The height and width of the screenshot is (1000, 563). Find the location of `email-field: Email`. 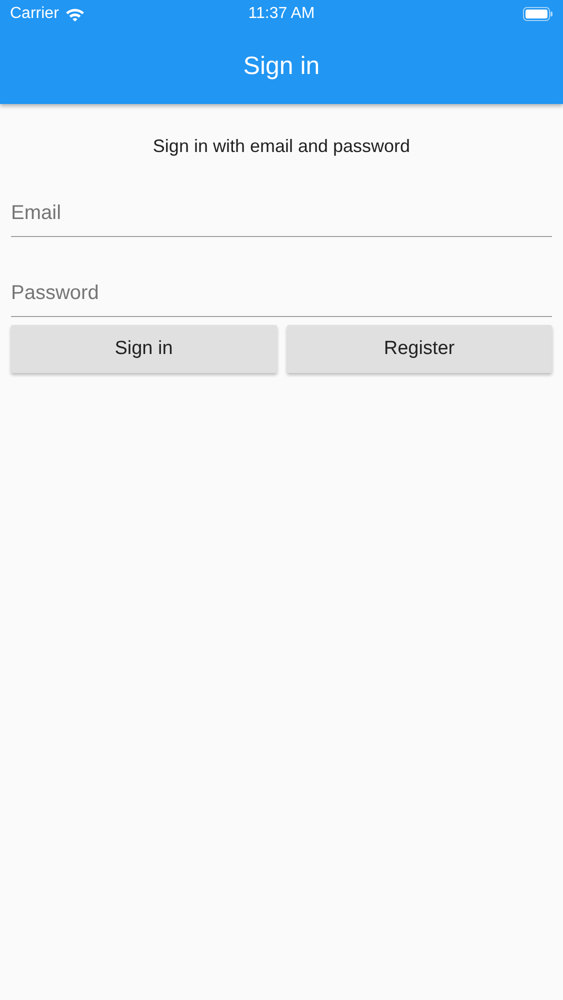

email-field: Email is located at coordinates (281, 208).